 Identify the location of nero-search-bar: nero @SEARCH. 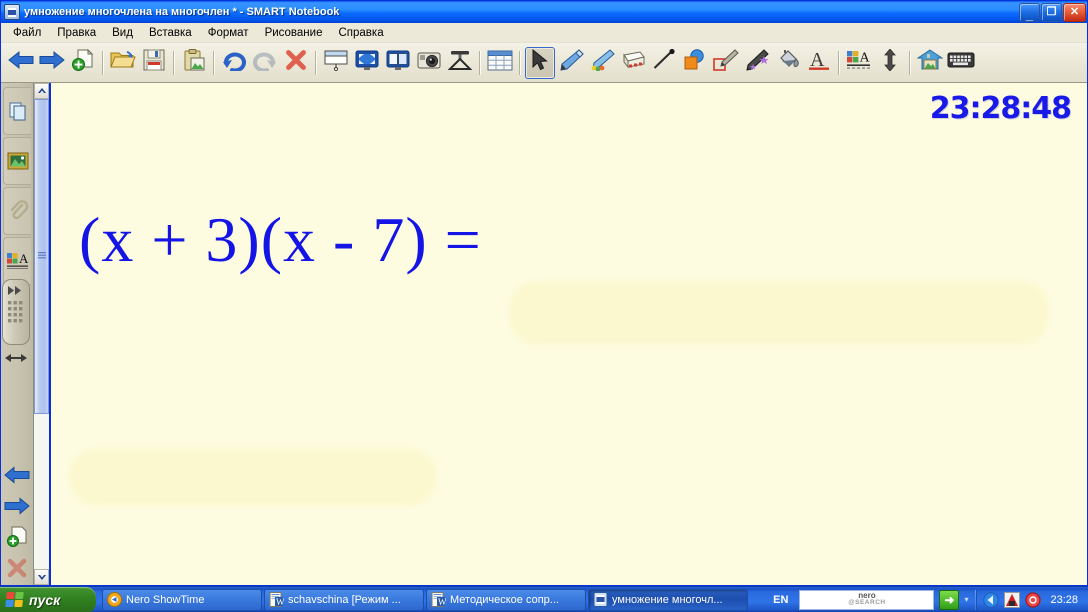
(867, 599).